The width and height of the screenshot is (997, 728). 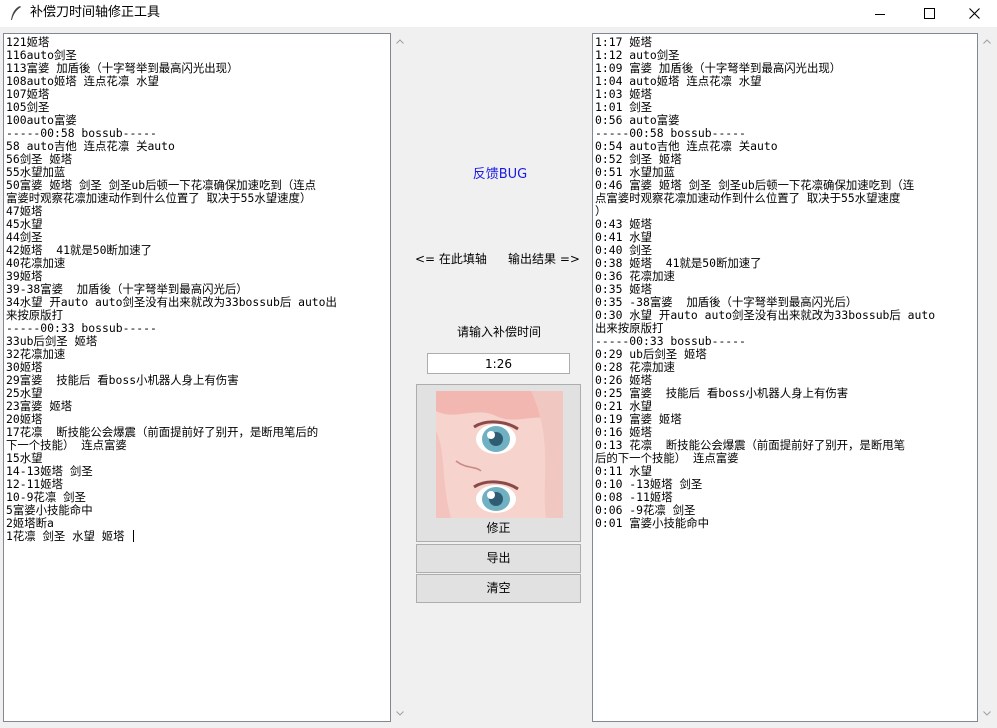 I want to click on text-line: 后的下一个技能） 连点富婆, so click(x=667, y=458).